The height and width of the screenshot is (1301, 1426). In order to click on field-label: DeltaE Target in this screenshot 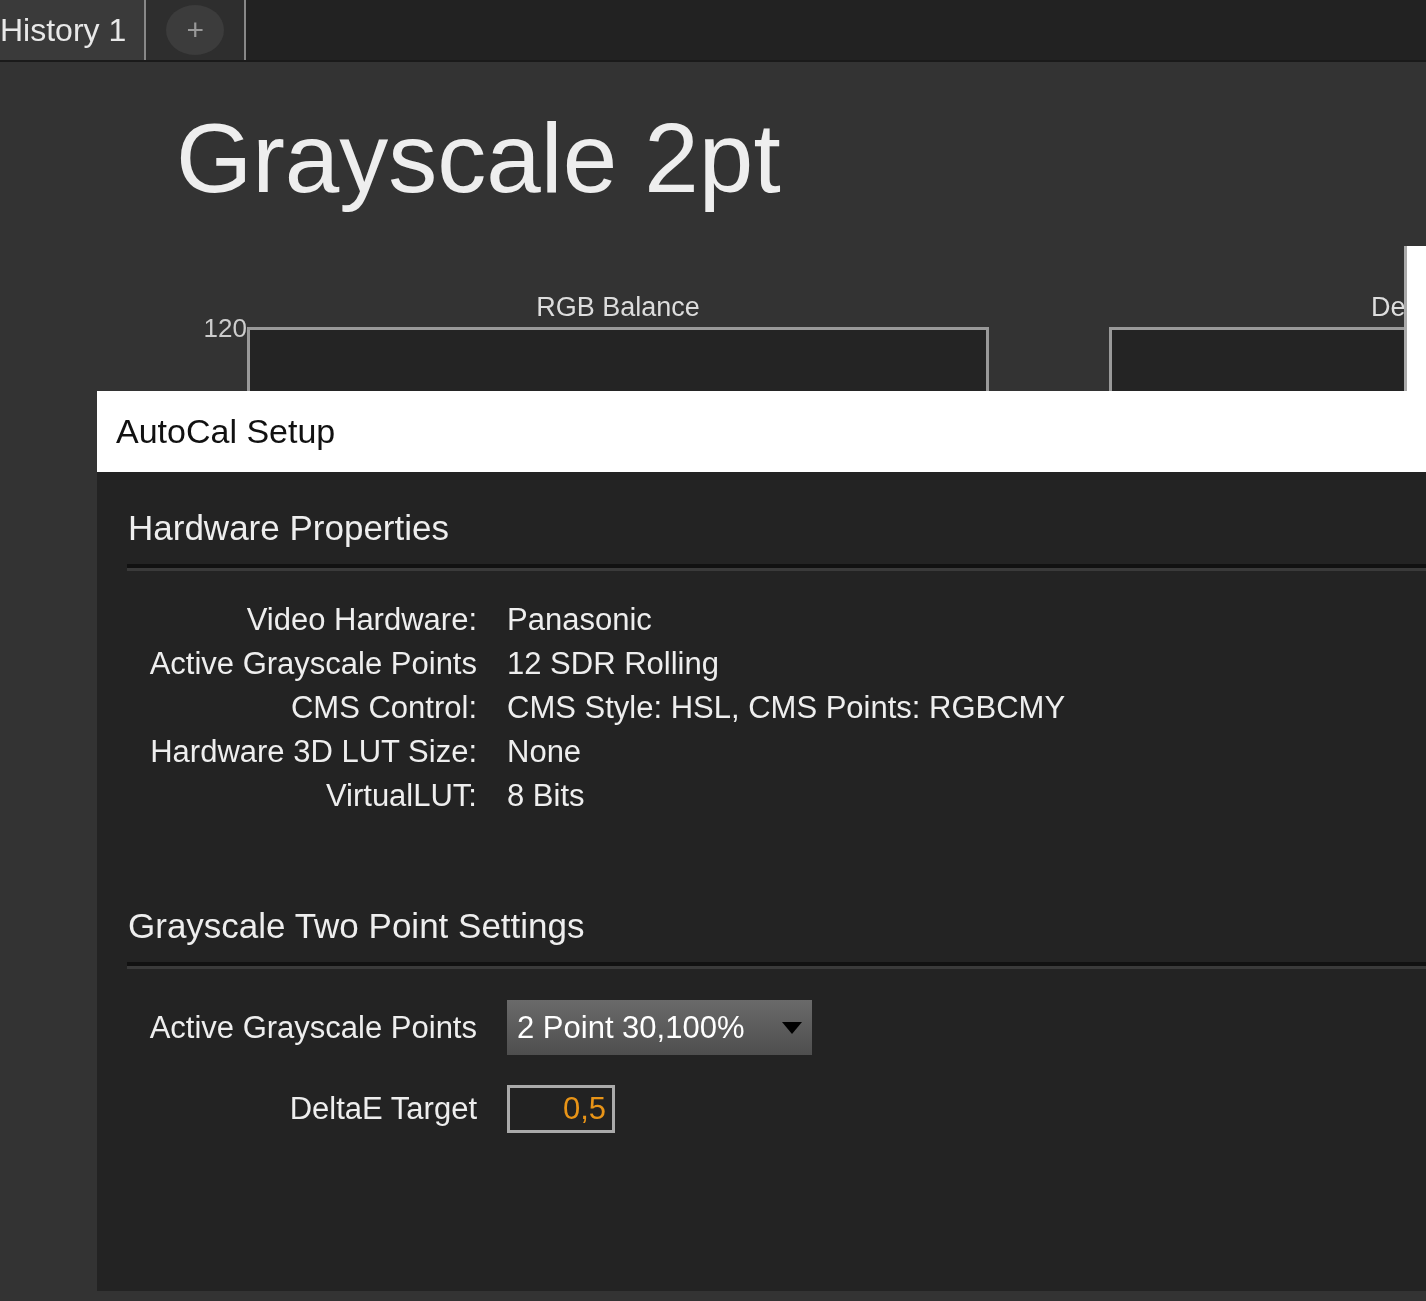, I will do `click(382, 1109)`.